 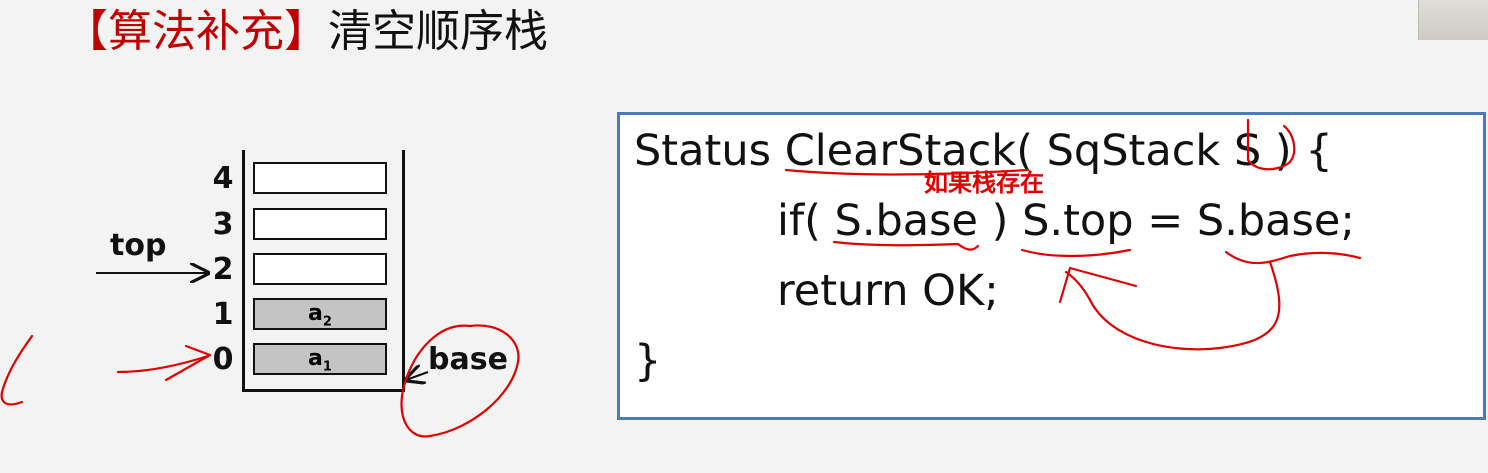 I want to click on ink-underline-sbase-rhs, so click(x=1293, y=257).